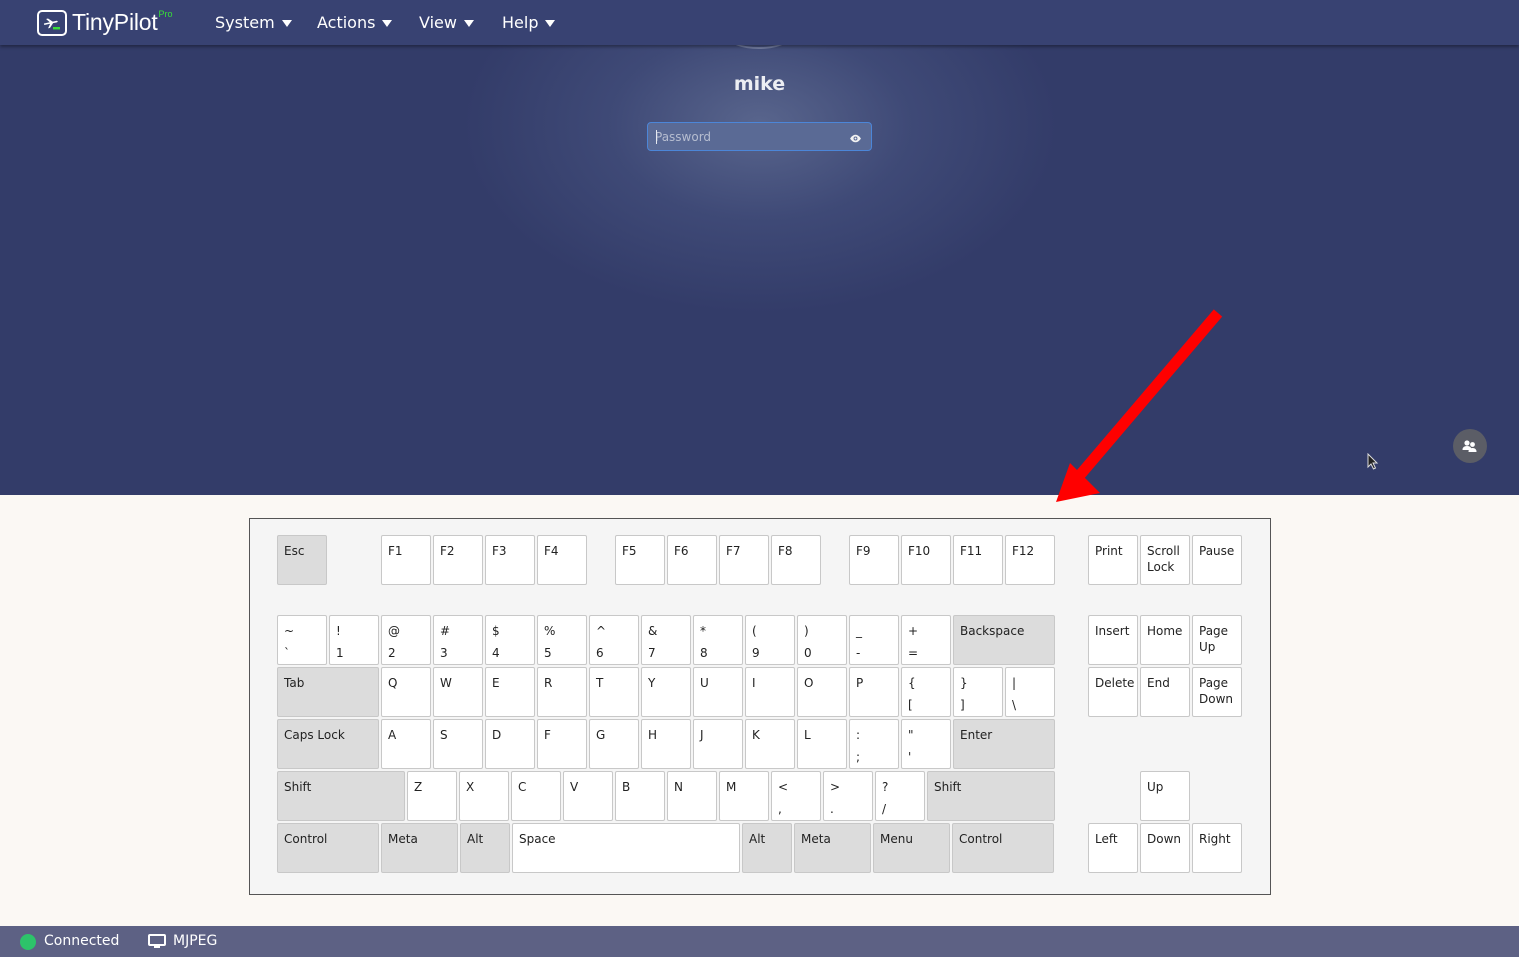  What do you see at coordinates (253, 22) in the screenshot?
I see `menu-system: System` at bounding box center [253, 22].